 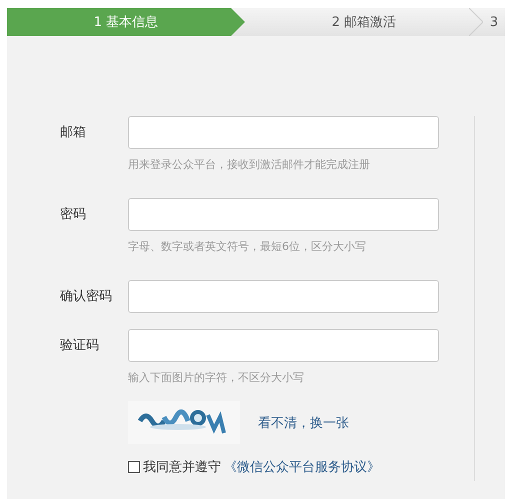 I want to click on hint-text: 用来登录公众平台，接收到激活邮件才能完成注册, so click(x=249, y=164).